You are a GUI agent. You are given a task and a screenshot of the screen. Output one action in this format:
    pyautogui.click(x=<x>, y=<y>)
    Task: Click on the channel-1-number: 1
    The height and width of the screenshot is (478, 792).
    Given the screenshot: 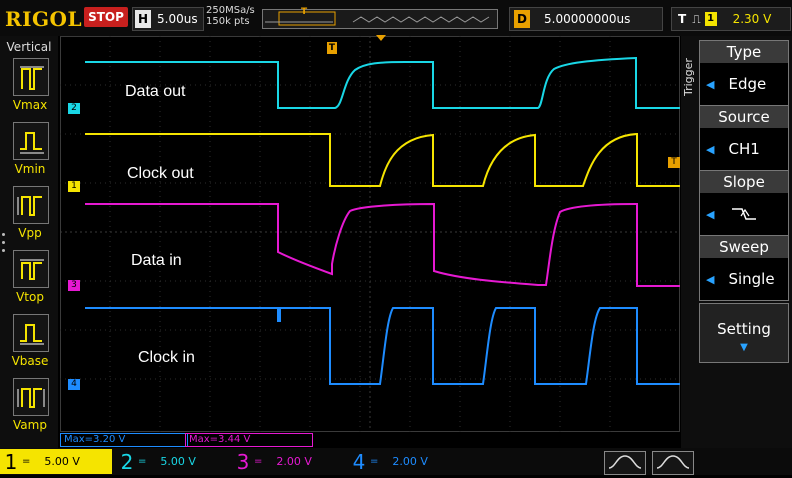 What is the action you would take?
    pyautogui.click(x=11, y=461)
    